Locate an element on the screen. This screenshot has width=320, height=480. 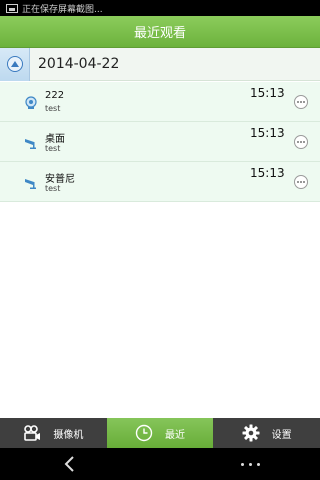
tab-cameras: 摄像机 is located at coordinates (53, 433).